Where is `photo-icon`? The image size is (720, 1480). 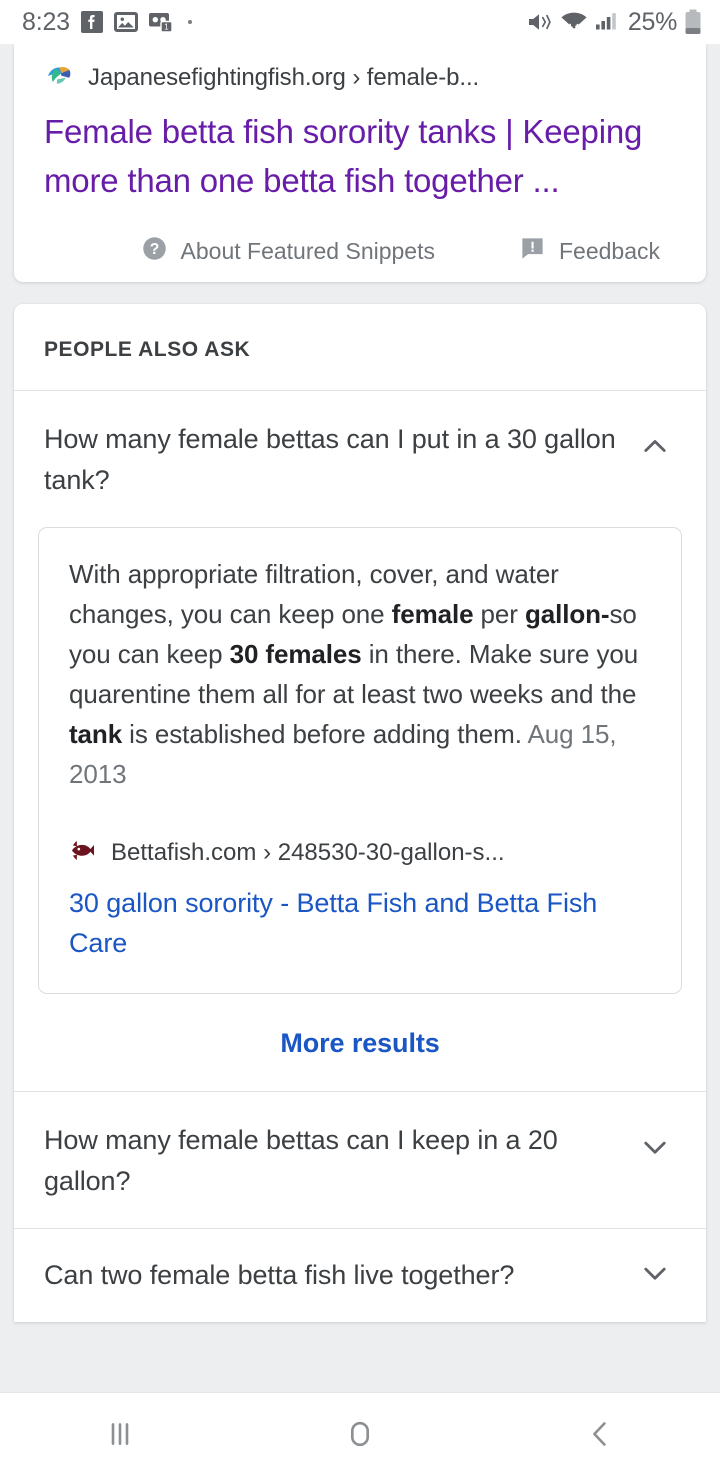 photo-icon is located at coordinates (125, 22).